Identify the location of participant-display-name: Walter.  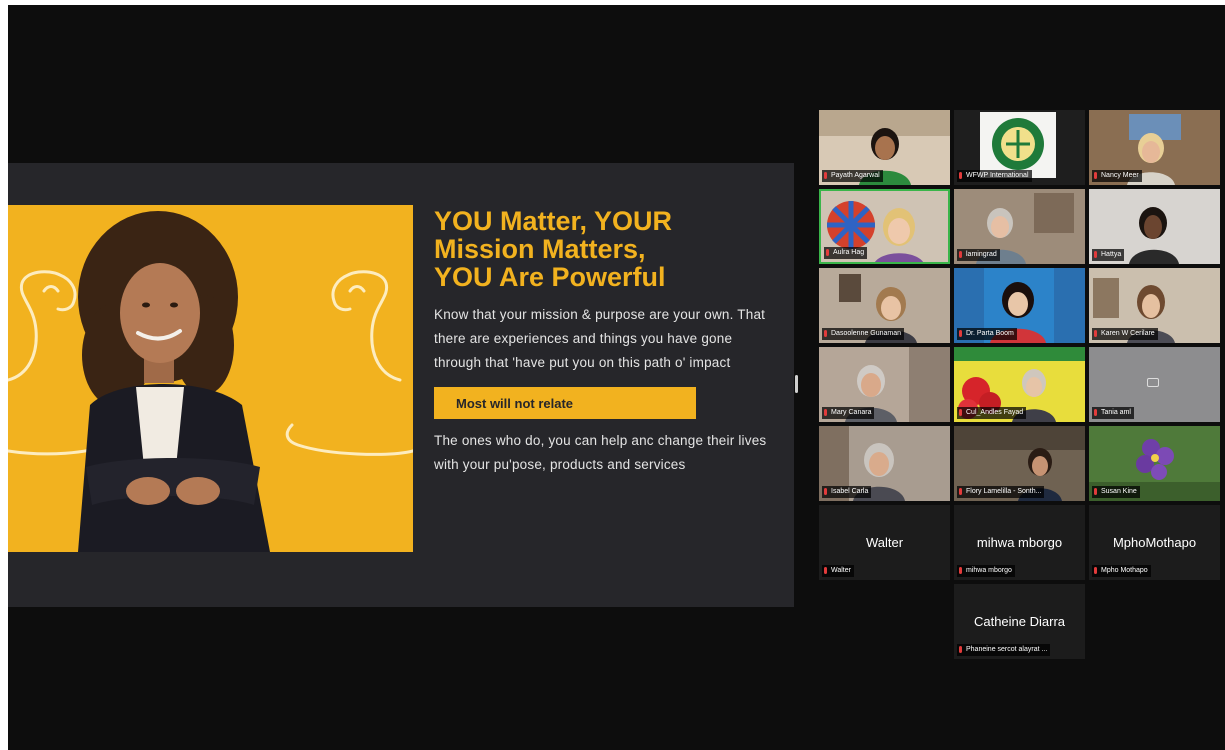
(884, 542).